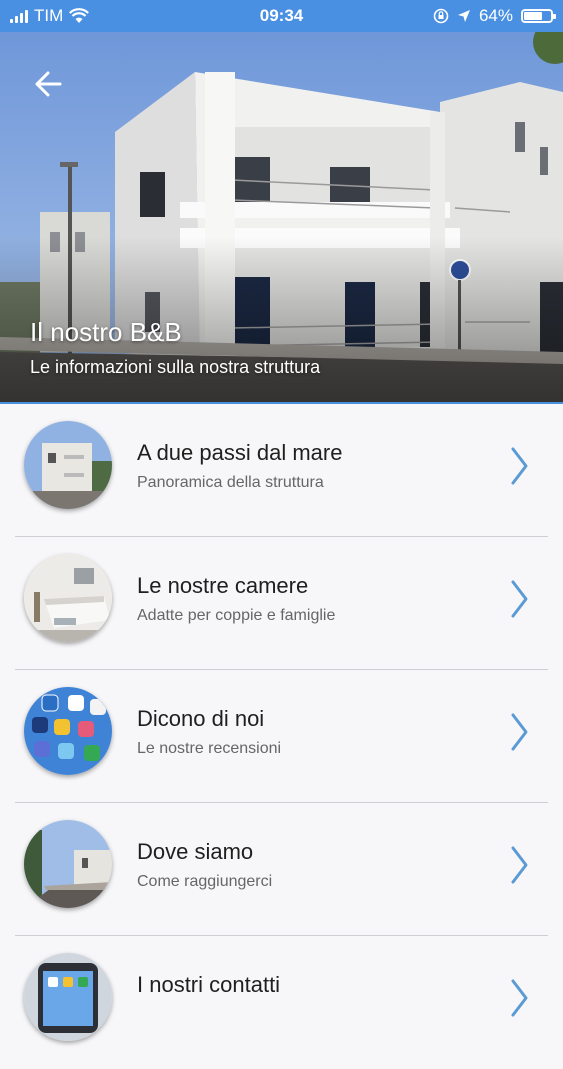 The image size is (563, 1069). I want to click on item-title: Dove siamo, so click(195, 851).